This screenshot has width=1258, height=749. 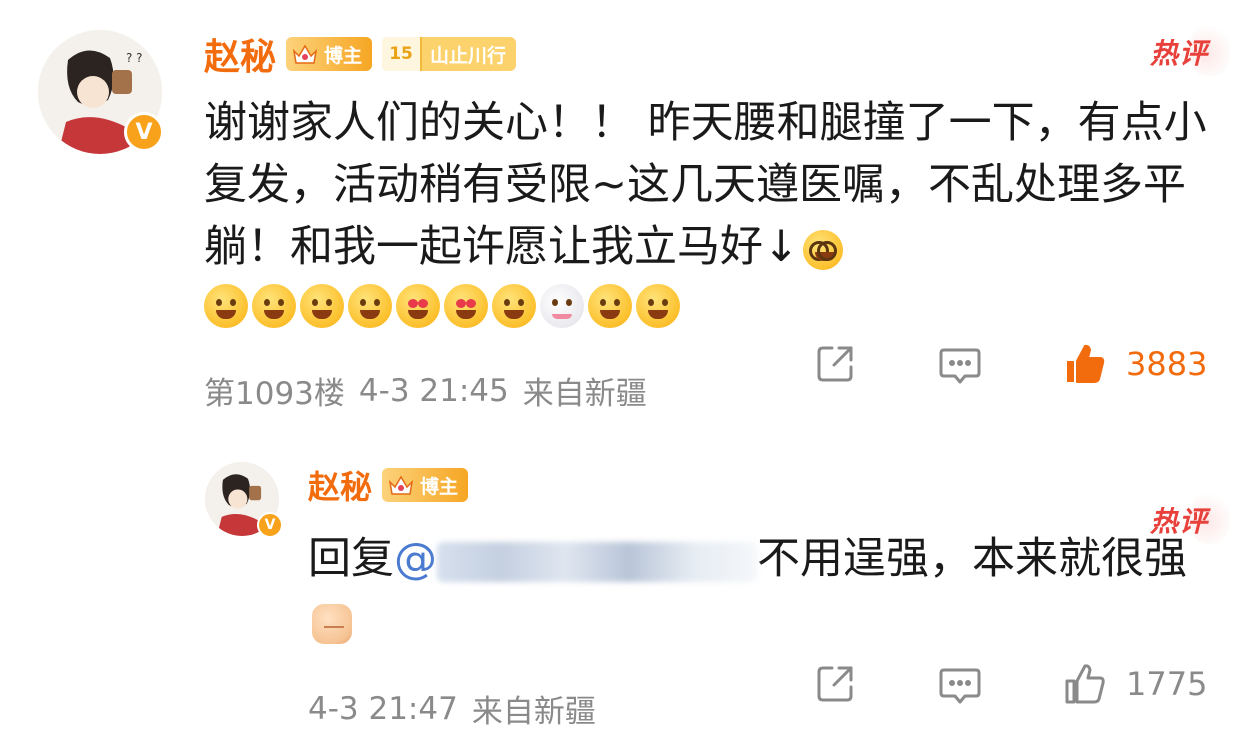 What do you see at coordinates (351, 559) in the screenshot?
I see `reply-prefix: 回复` at bounding box center [351, 559].